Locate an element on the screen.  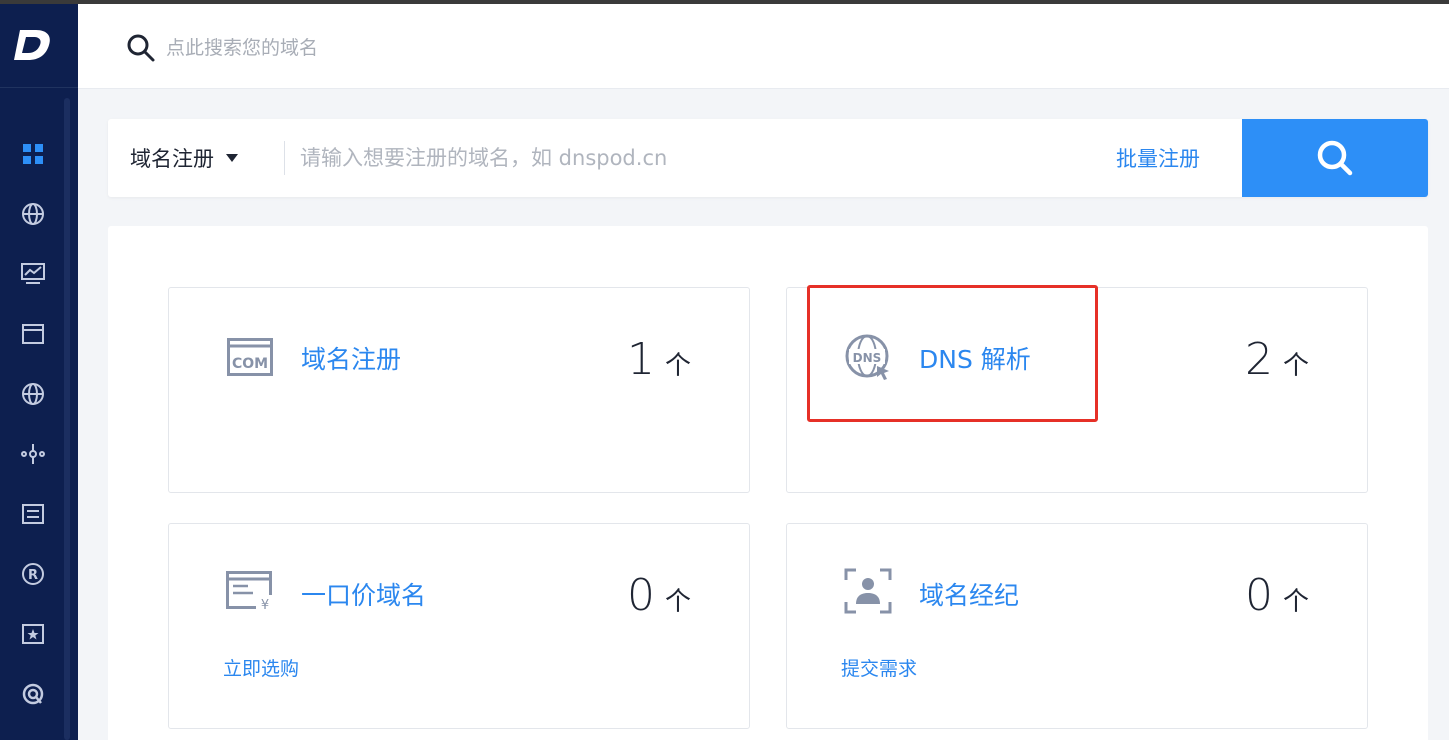
site-search-input is located at coordinates (416, 48).